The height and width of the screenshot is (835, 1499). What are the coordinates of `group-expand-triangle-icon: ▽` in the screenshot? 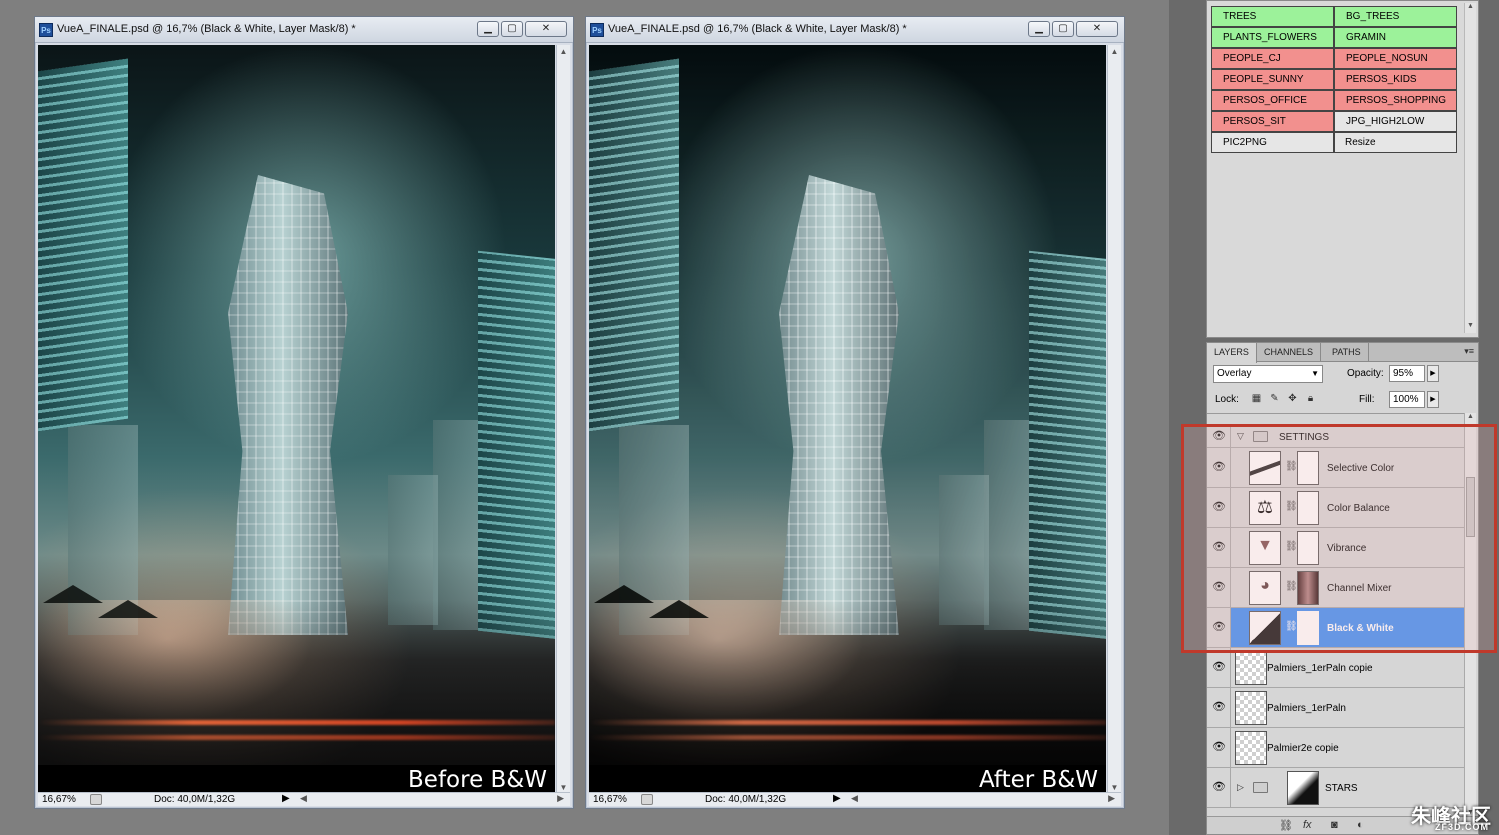 It's located at (1240, 436).